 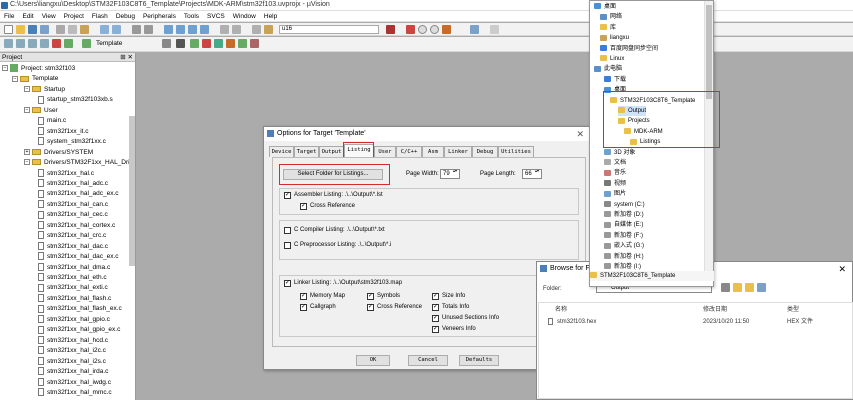 I want to click on totals-info-checkbox: ✓, so click(x=435, y=307).